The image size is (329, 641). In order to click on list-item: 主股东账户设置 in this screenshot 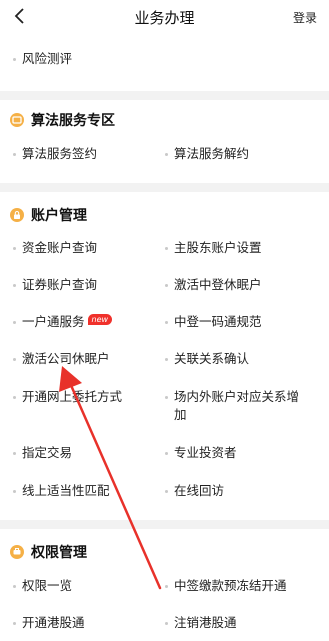, I will do `click(213, 248)`.